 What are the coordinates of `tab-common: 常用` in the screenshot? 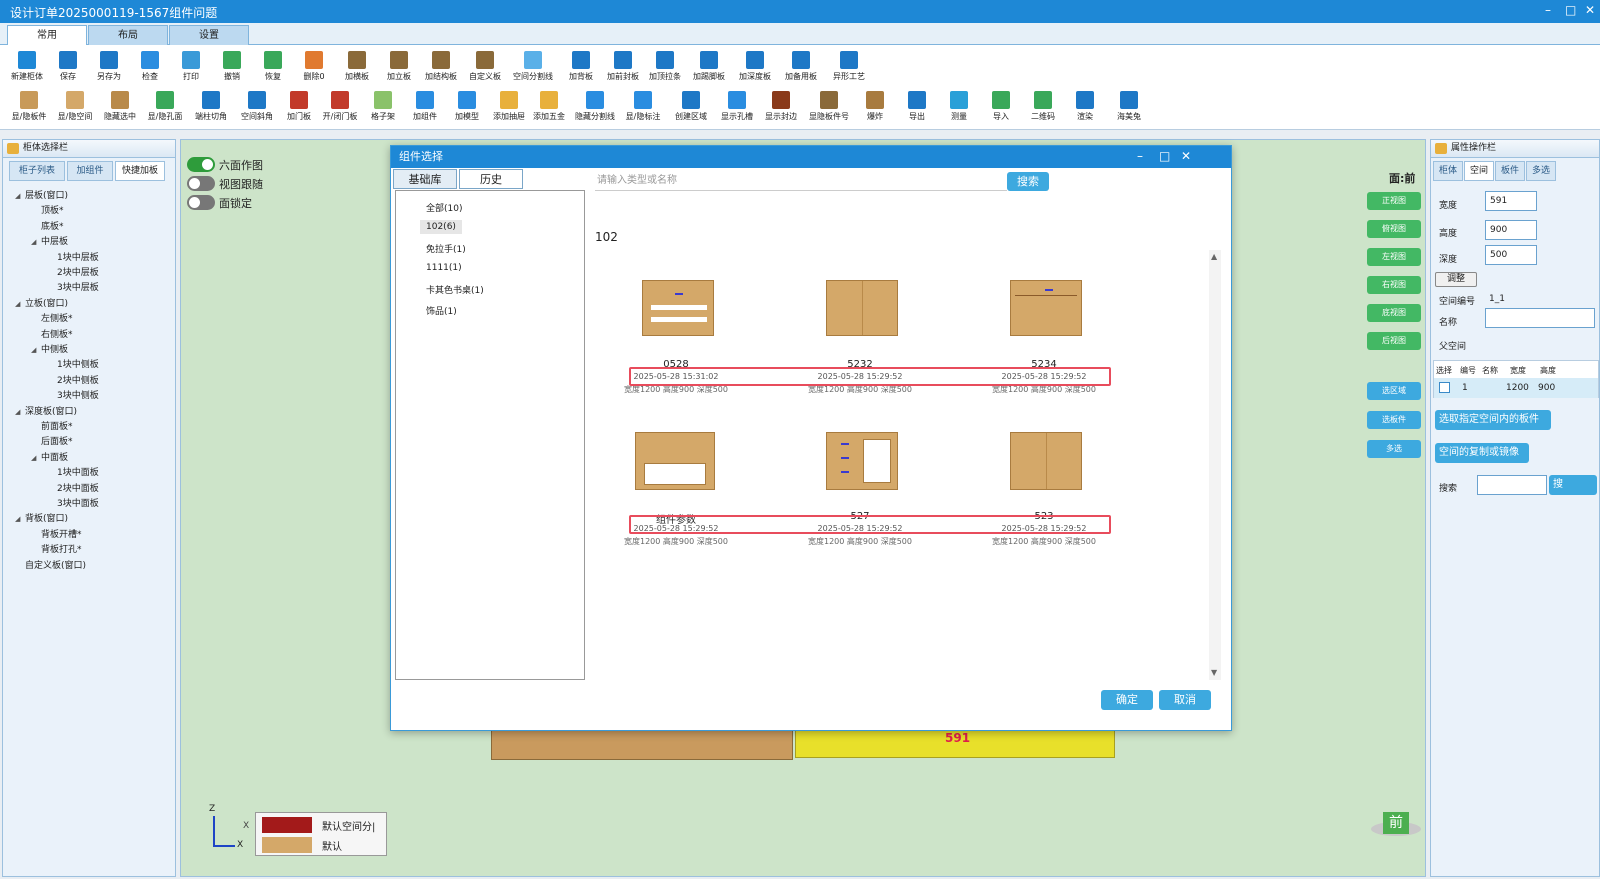 It's located at (47, 35).